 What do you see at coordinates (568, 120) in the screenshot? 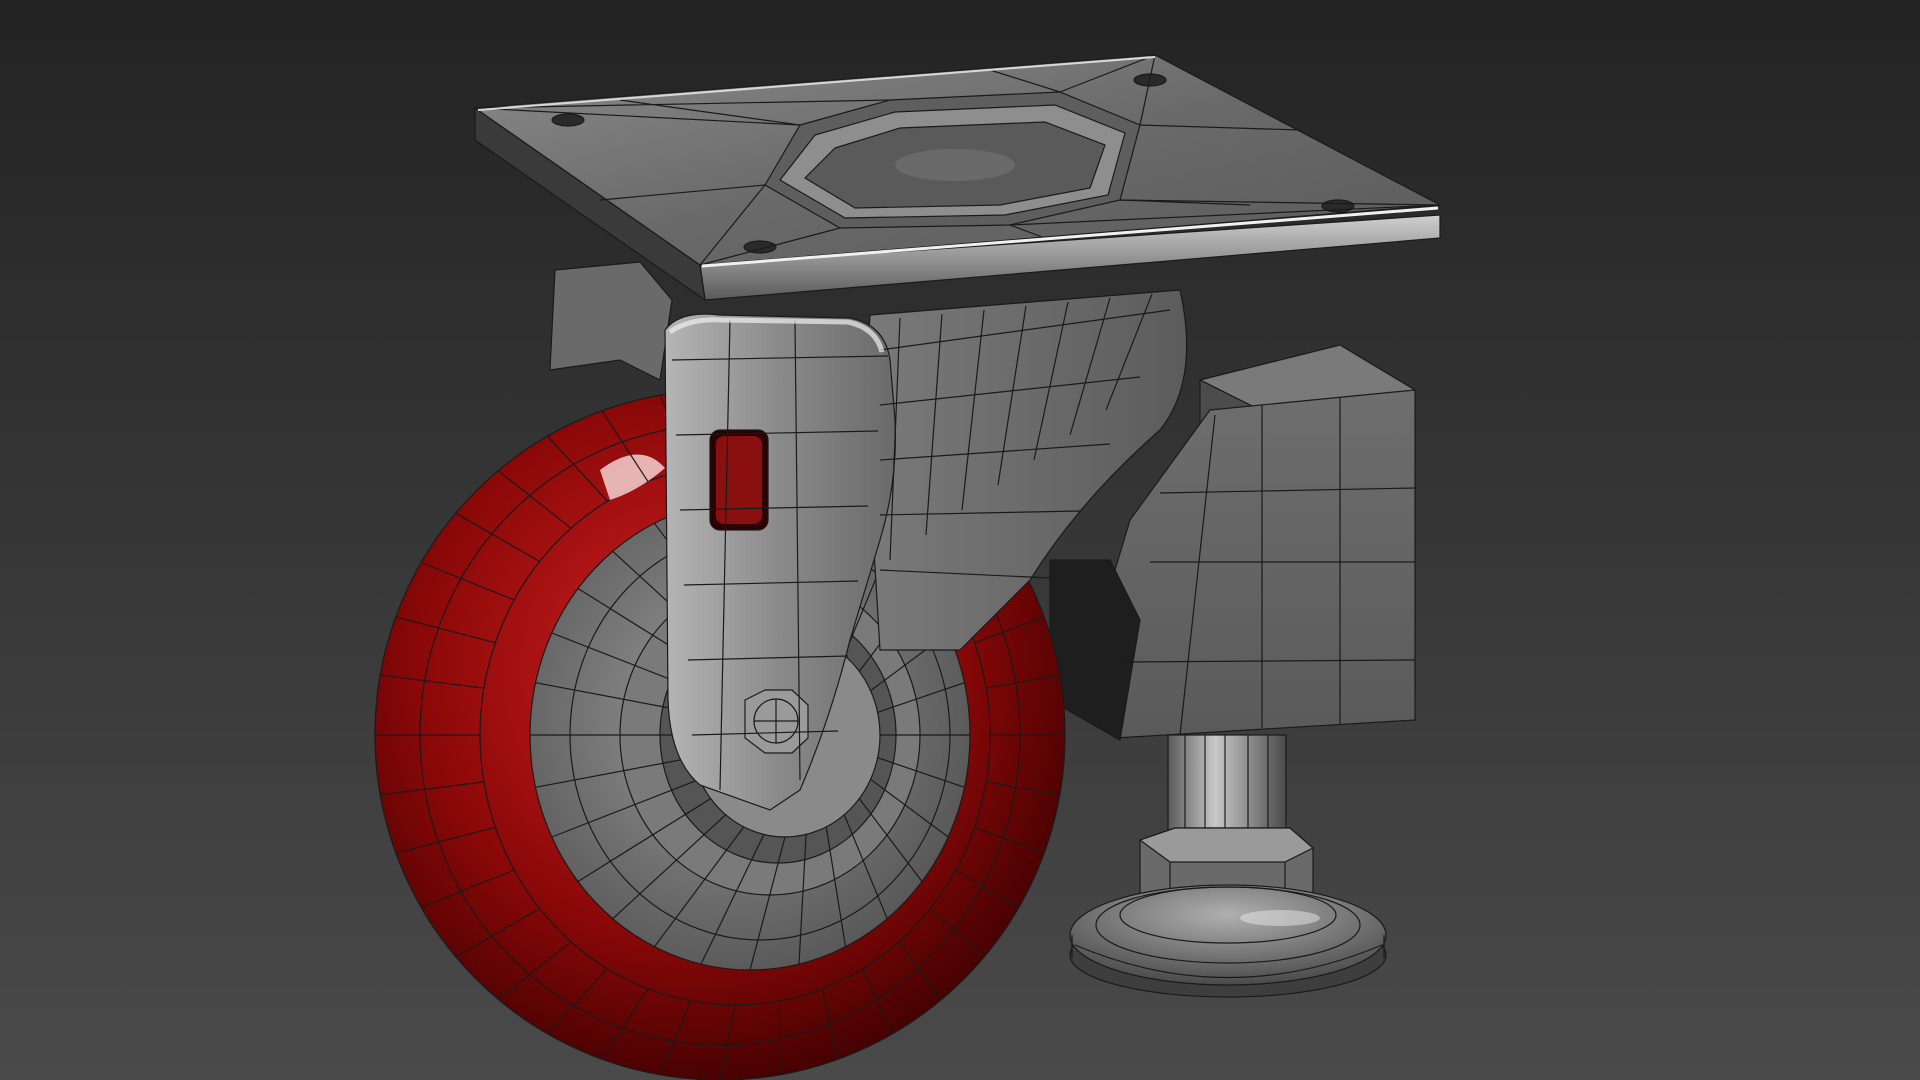
I see `mount-hole-left` at bounding box center [568, 120].